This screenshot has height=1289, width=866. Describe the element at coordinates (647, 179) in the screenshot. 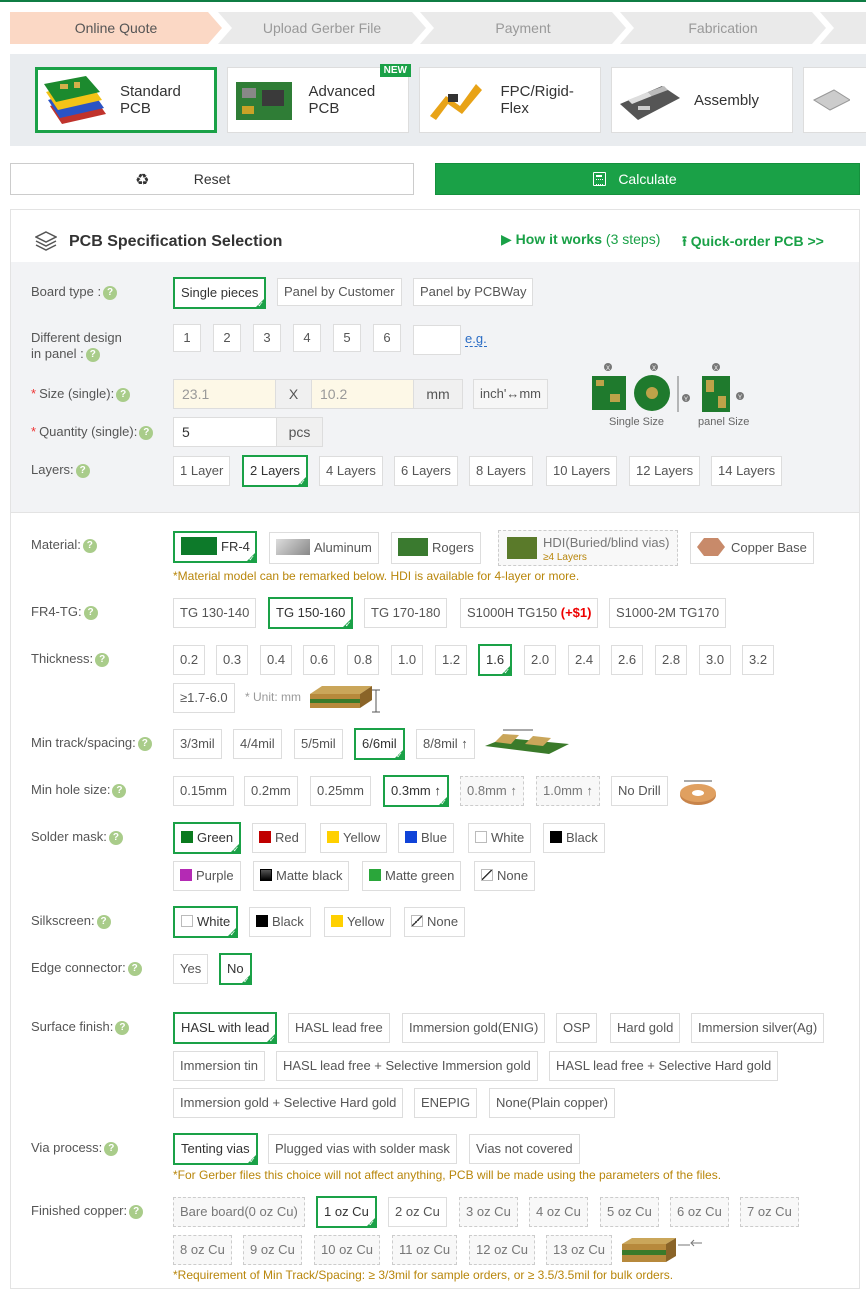

I see `calculate-button: Calculate` at that location.